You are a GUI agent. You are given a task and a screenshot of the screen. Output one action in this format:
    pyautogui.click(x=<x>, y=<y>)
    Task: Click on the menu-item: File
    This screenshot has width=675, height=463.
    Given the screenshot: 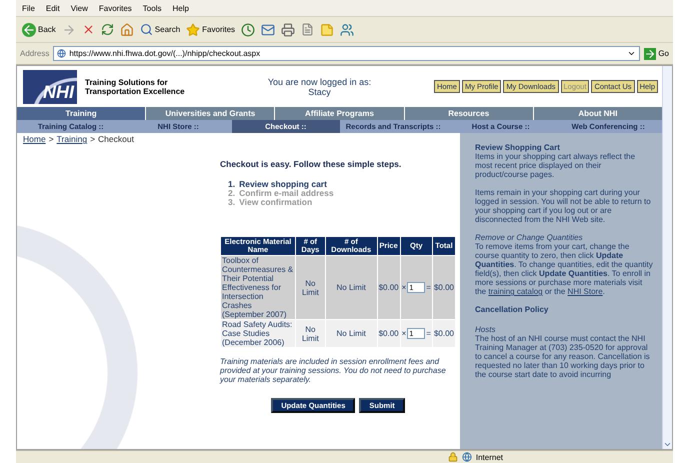 What is the action you would take?
    pyautogui.click(x=28, y=8)
    